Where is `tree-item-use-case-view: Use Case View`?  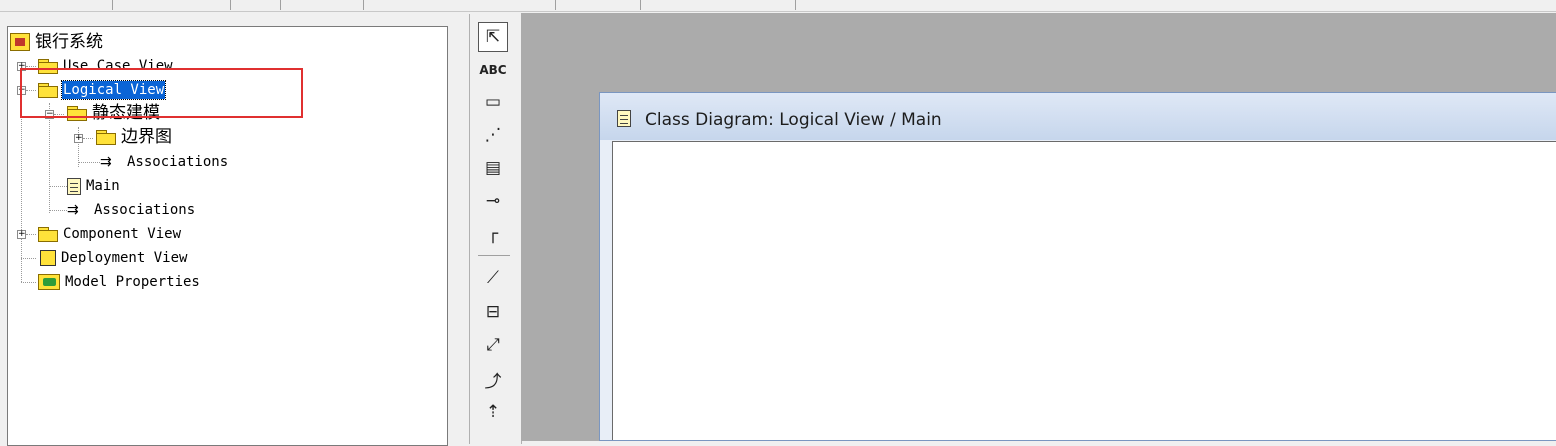
tree-item-use-case-view: Use Case View is located at coordinates (106, 66).